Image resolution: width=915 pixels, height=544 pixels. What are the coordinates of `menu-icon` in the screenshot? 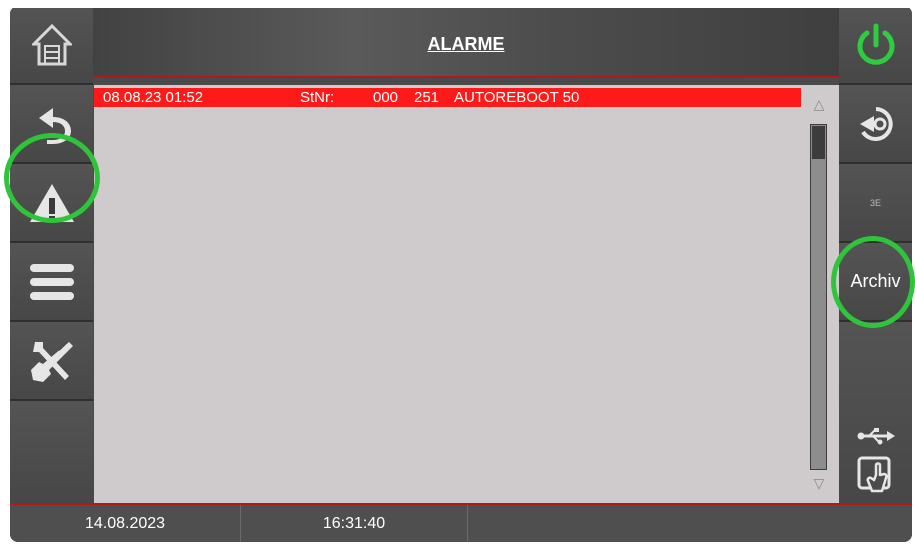 It's located at (51, 282).